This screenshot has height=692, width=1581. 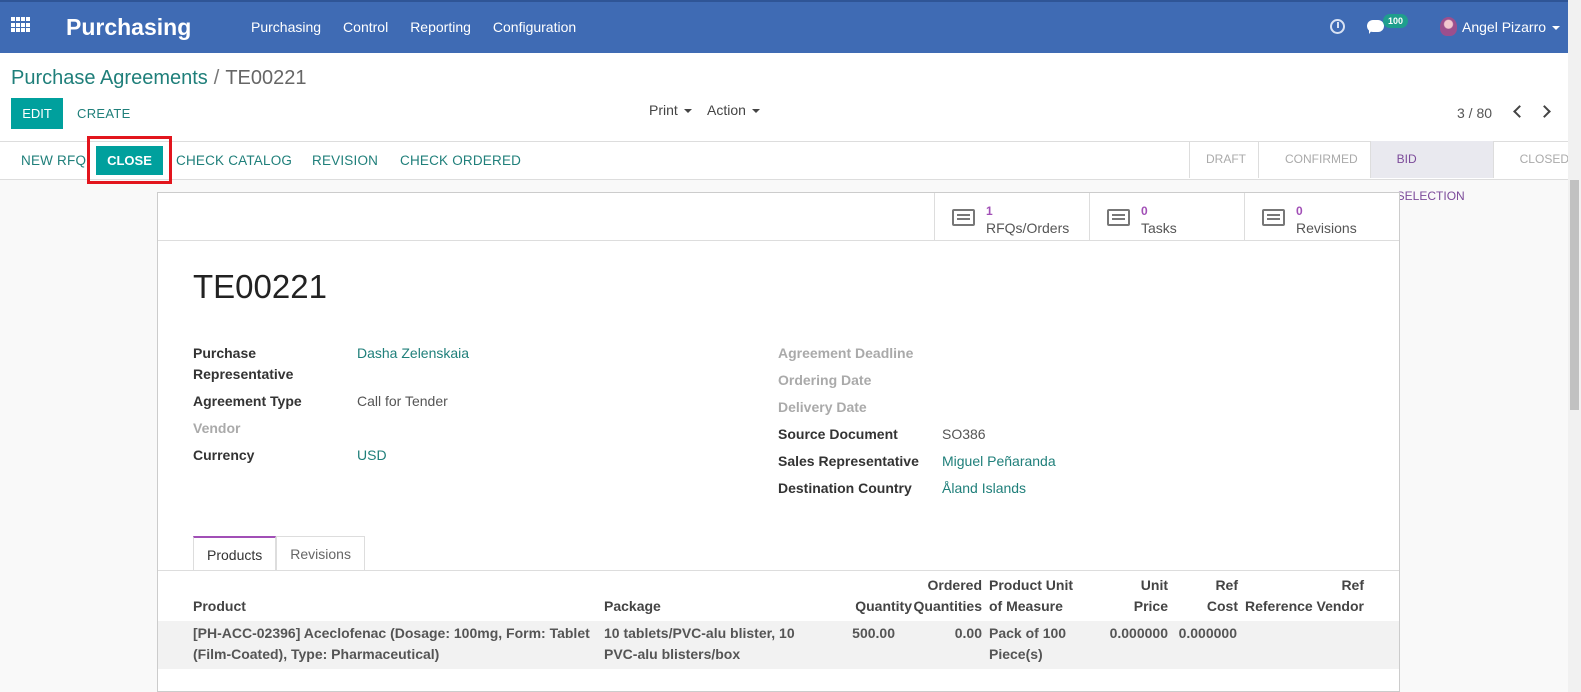 What do you see at coordinates (129, 160) in the screenshot?
I see `close-button: CLOSE` at bounding box center [129, 160].